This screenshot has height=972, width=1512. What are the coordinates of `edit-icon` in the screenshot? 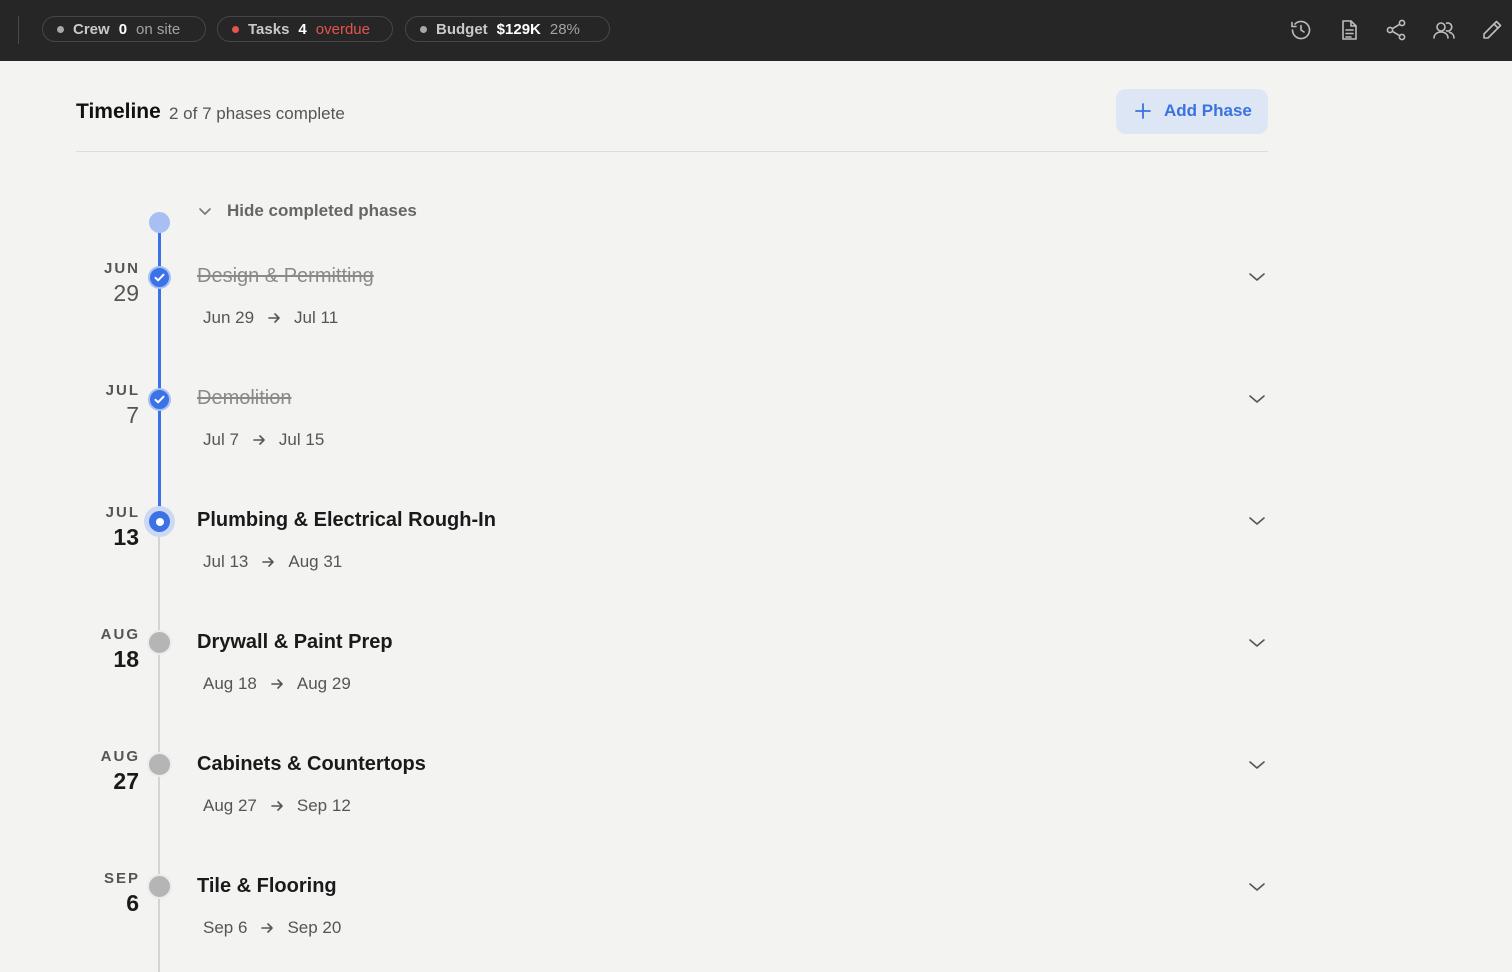 It's located at (1492, 30).